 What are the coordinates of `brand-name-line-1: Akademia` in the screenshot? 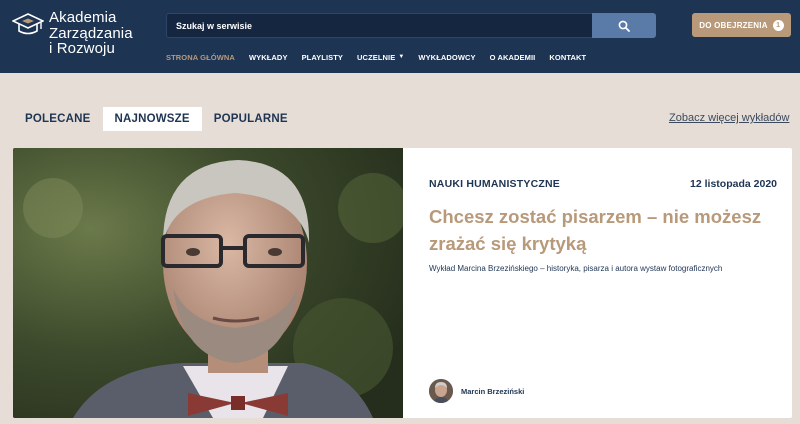 It's located at (83, 17).